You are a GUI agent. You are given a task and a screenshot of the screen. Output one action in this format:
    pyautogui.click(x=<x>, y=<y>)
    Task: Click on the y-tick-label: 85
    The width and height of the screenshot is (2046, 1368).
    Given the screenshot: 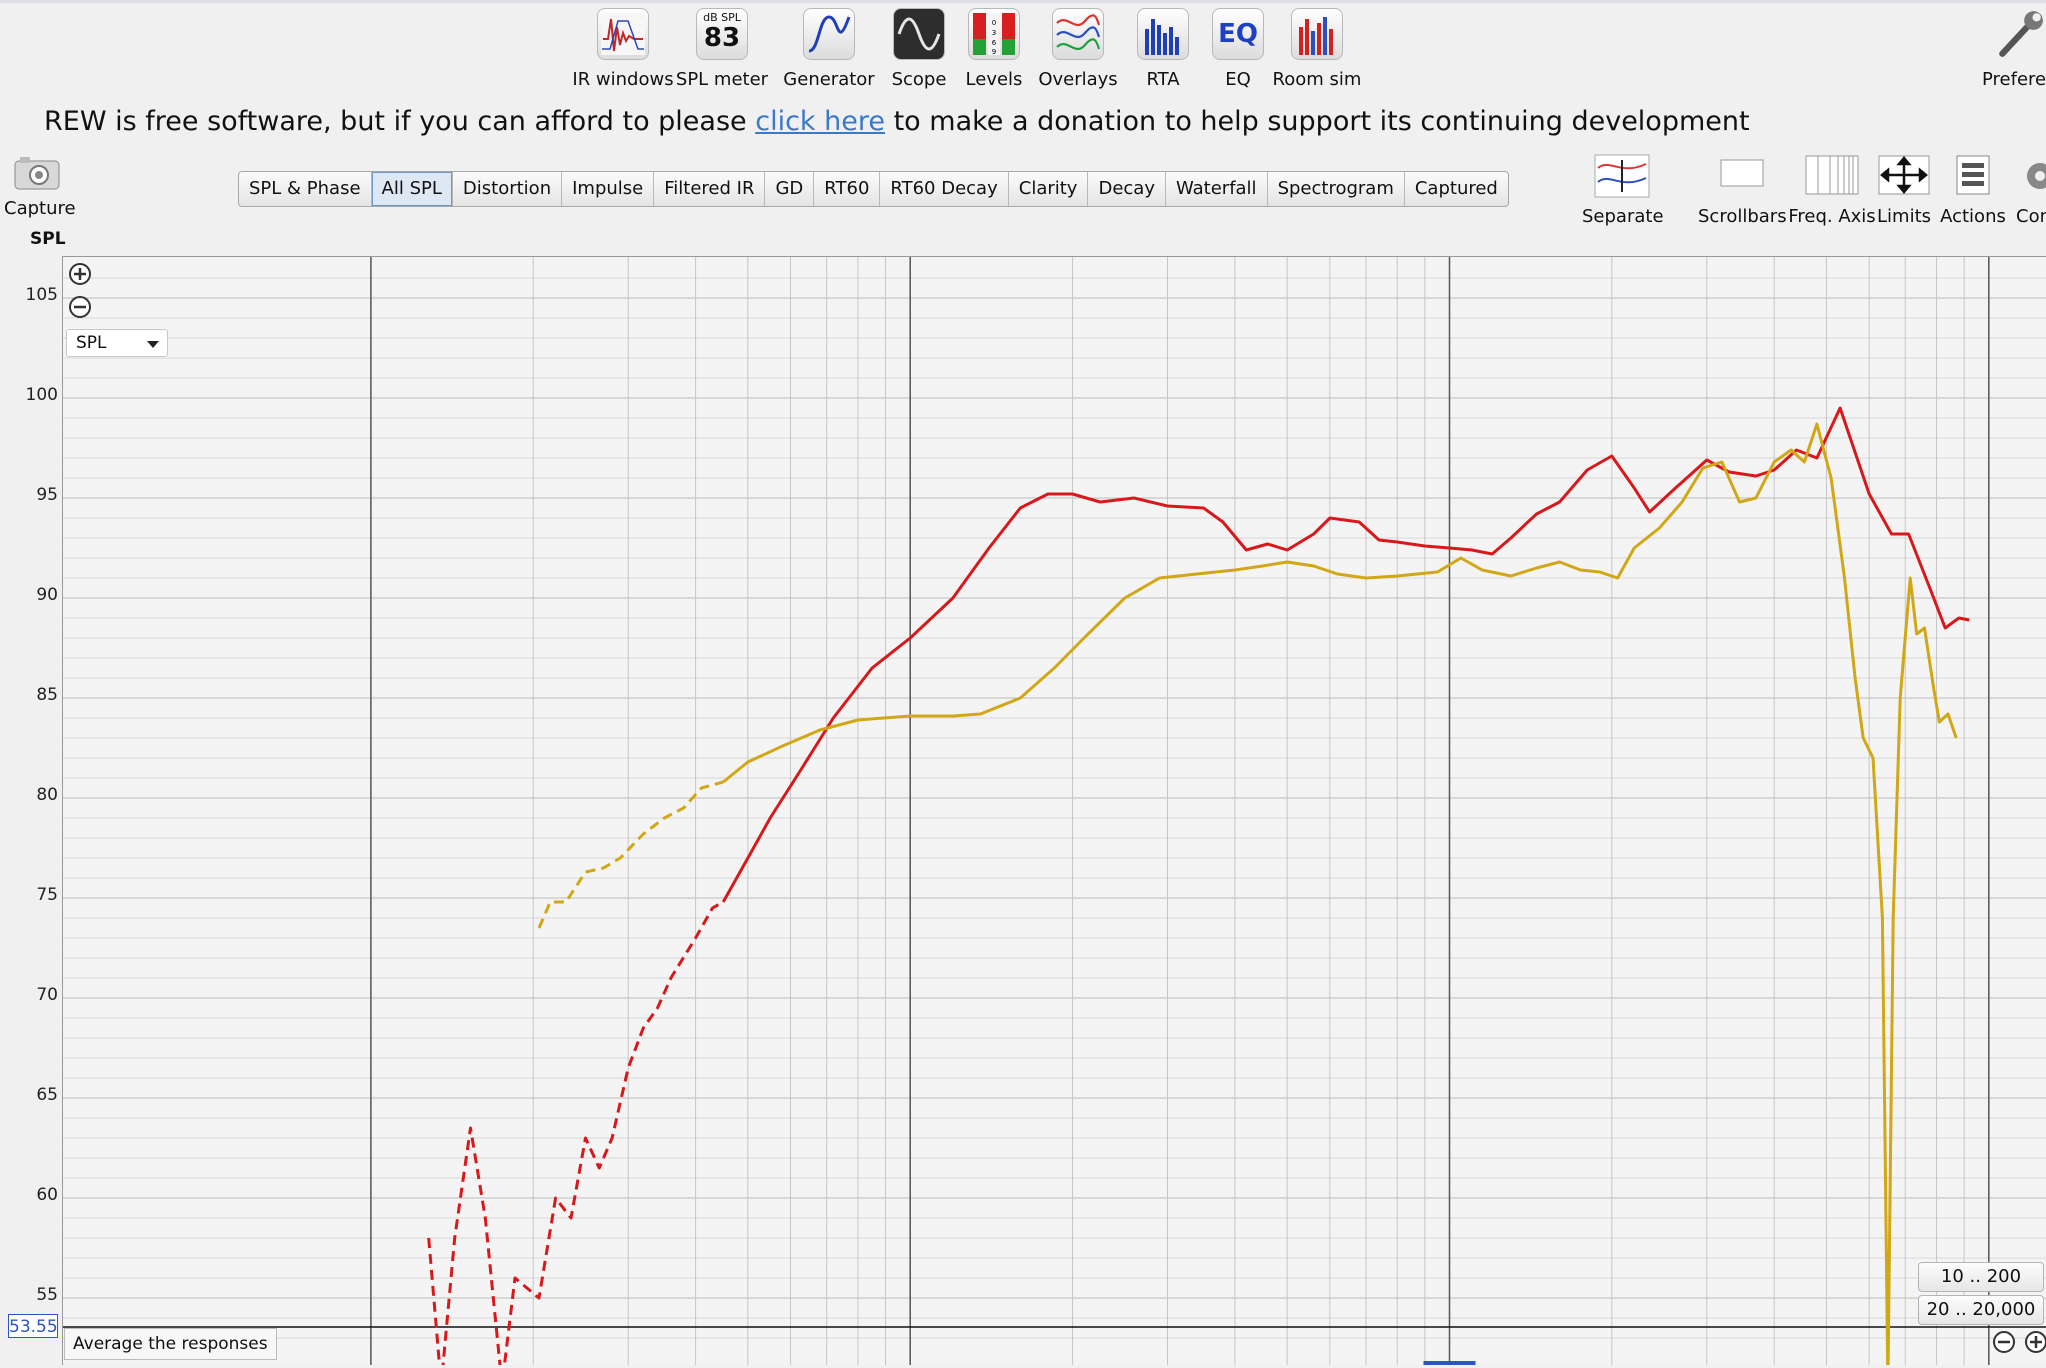 What is the action you would take?
    pyautogui.click(x=47, y=695)
    